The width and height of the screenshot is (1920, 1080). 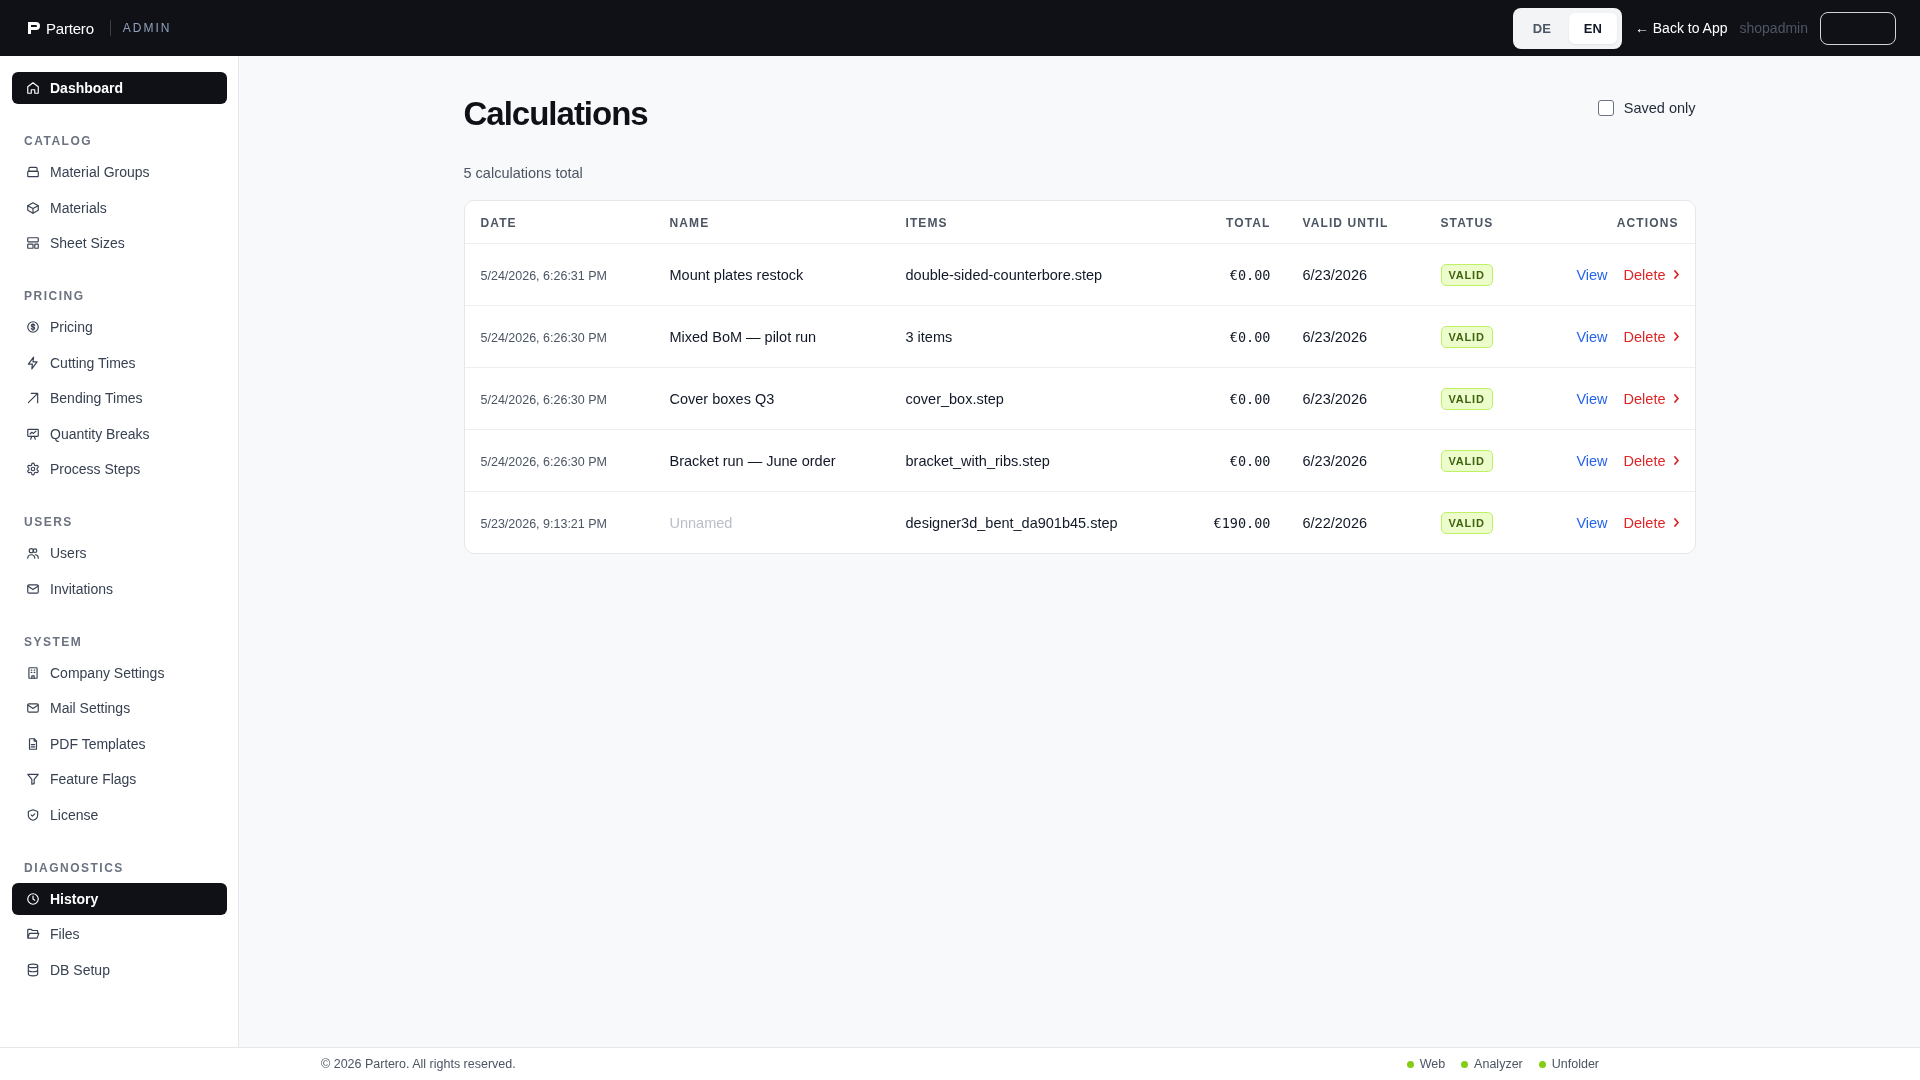 What do you see at coordinates (33, 433) in the screenshot?
I see `chart-board-icon` at bounding box center [33, 433].